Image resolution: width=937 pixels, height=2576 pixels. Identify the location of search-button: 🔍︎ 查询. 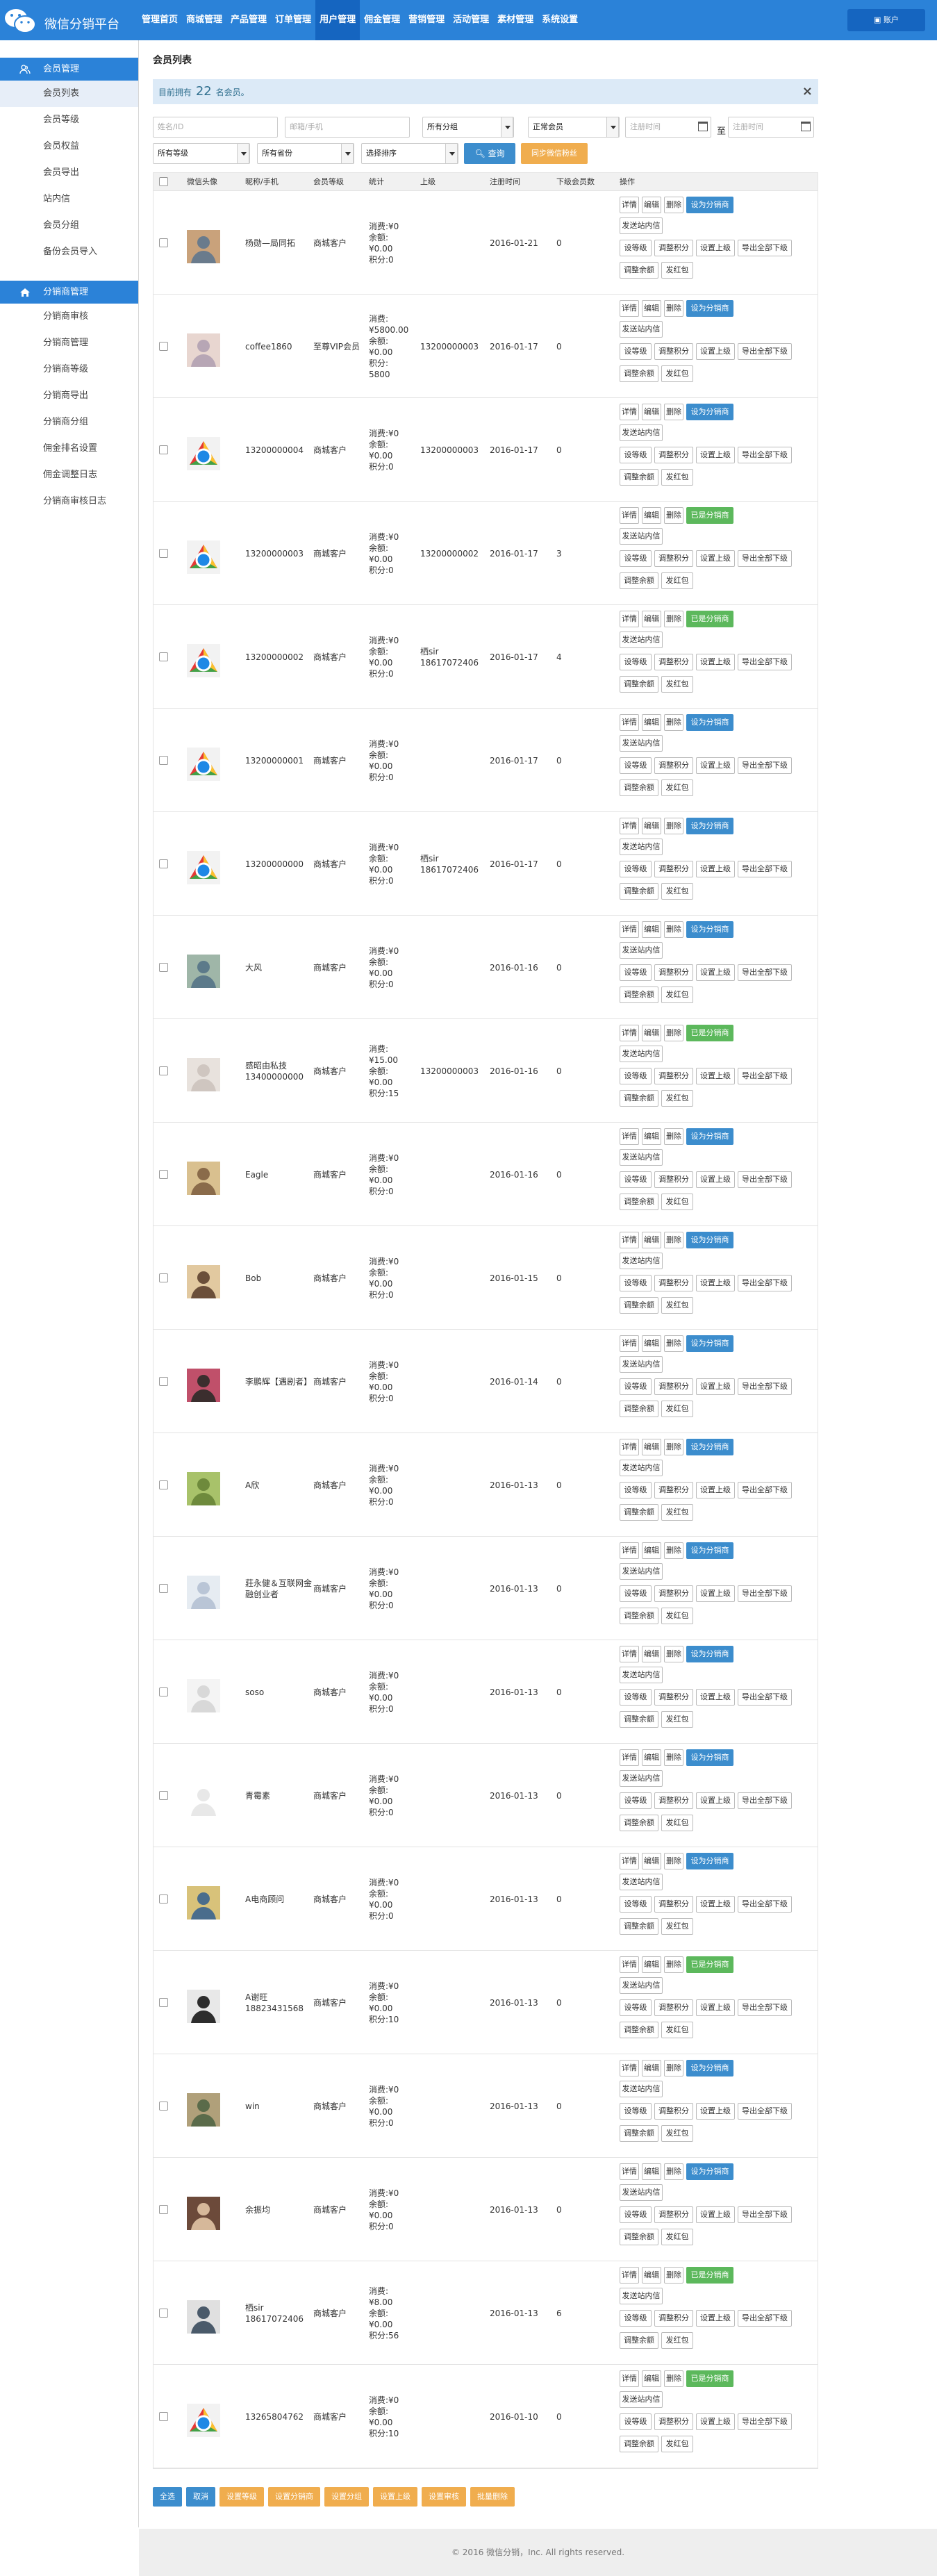
(489, 154).